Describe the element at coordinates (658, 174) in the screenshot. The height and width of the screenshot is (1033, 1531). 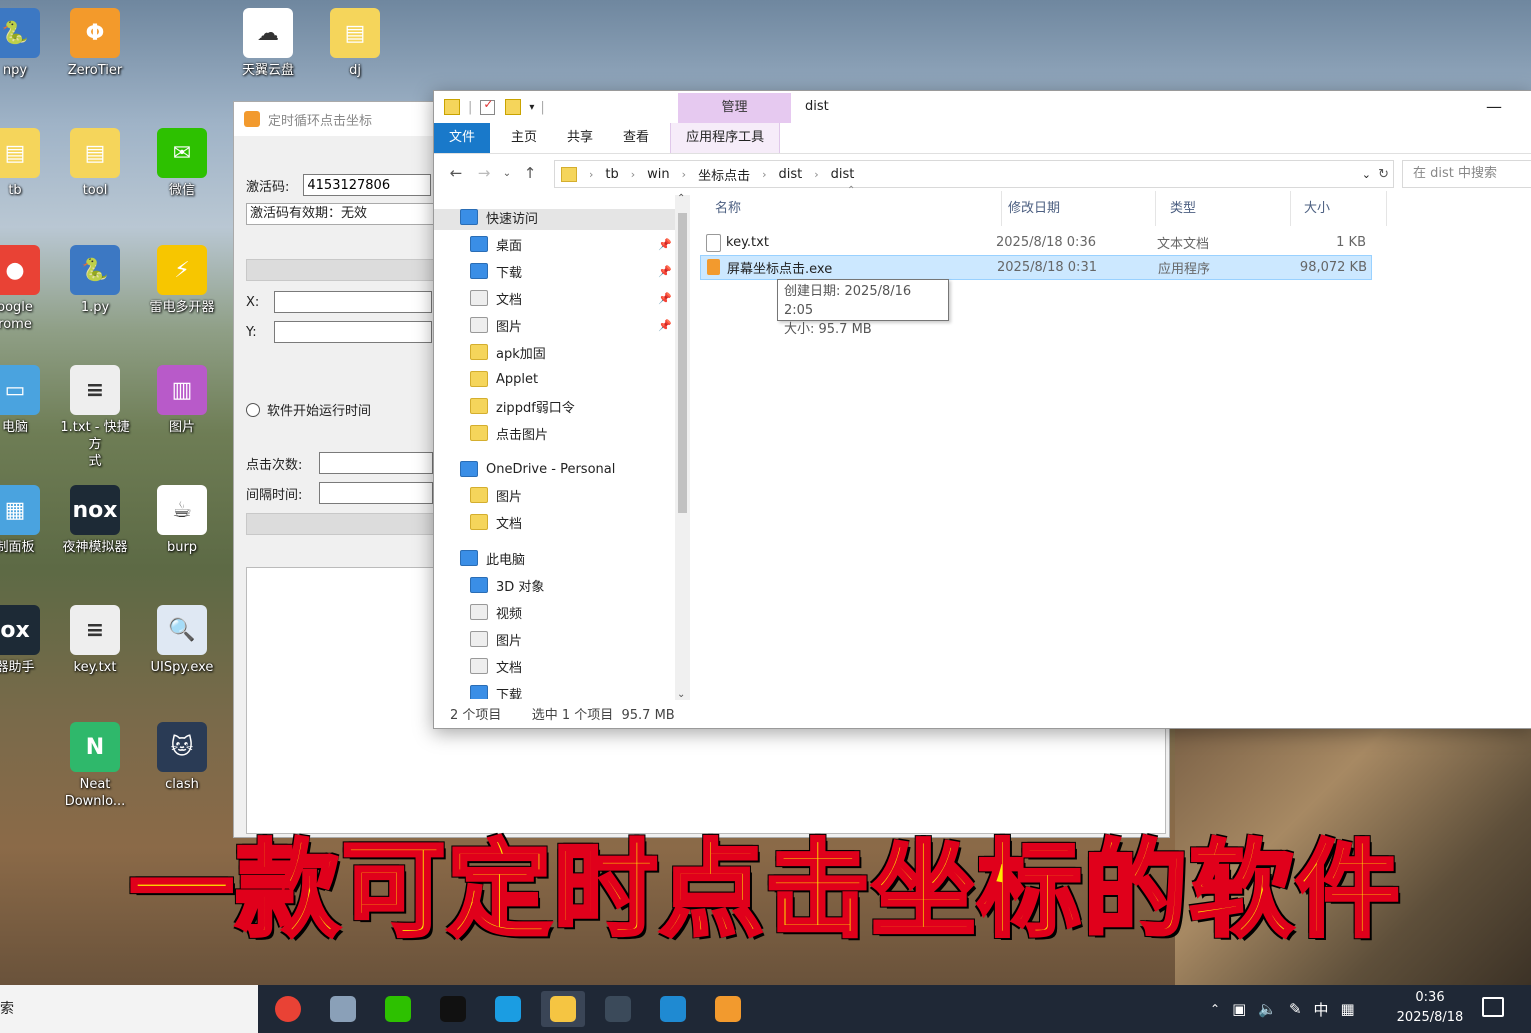
I see `breadcrumb-win: win` at that location.